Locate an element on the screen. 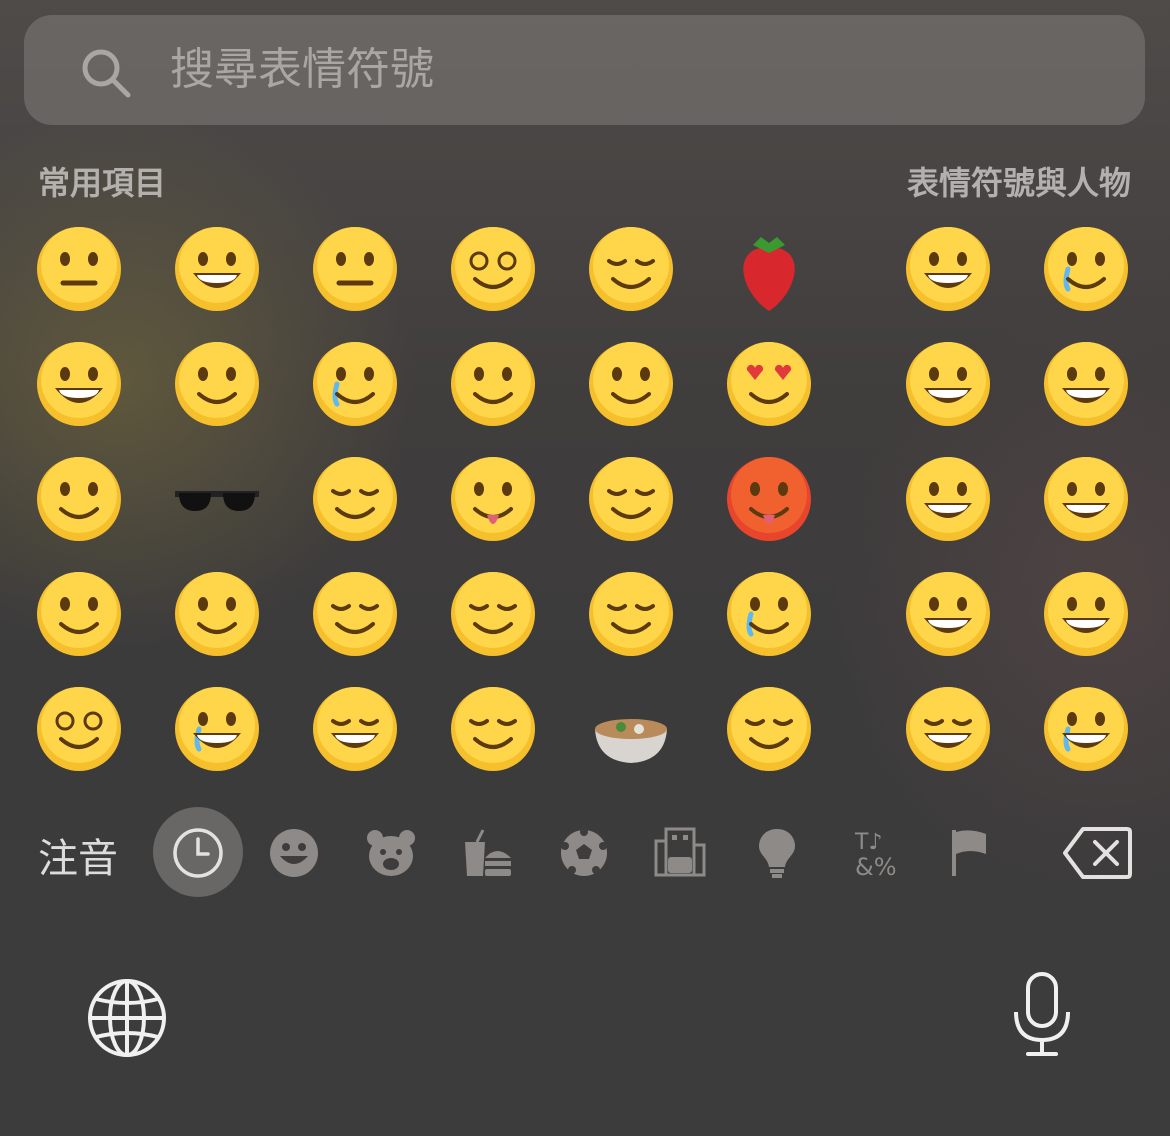 Image resolution: width=1170 pixels, height=1136 pixels. hand-over-mouth-icon is located at coordinates (217, 614).